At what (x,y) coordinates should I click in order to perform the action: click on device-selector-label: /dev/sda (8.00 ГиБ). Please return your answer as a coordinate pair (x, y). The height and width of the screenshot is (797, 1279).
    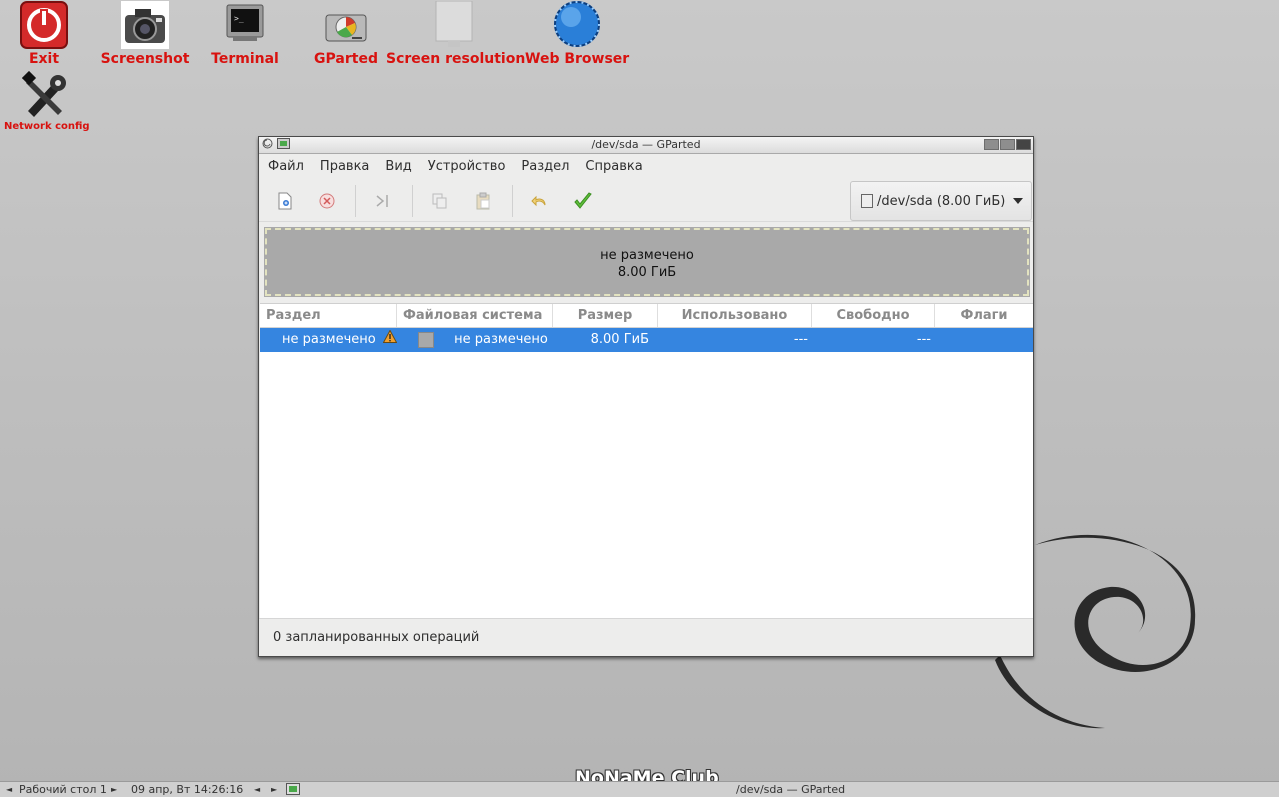
    Looking at the image, I should click on (941, 201).